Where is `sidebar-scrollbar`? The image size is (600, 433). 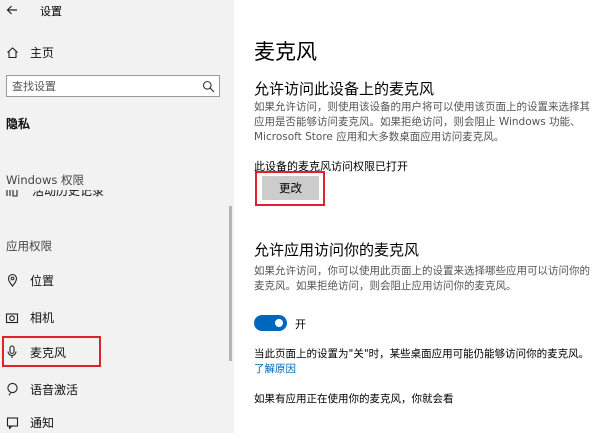
sidebar-scrollbar is located at coordinates (230, 283).